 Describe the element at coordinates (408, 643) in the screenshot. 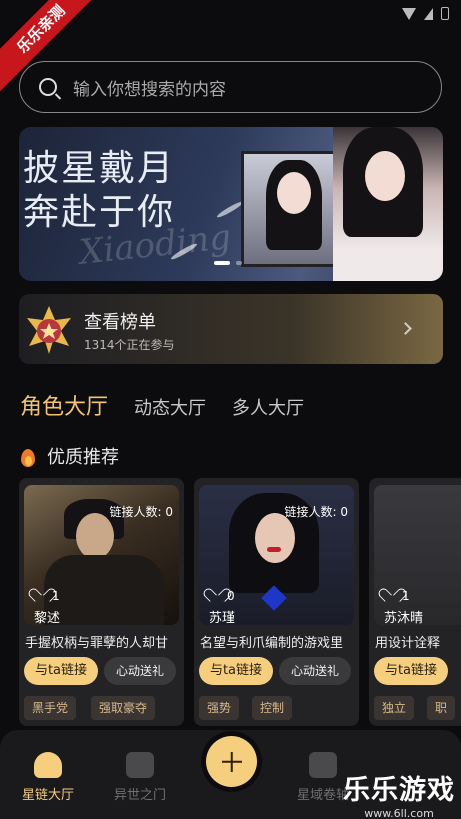

I see `character-desc: 用设计诠释` at that location.